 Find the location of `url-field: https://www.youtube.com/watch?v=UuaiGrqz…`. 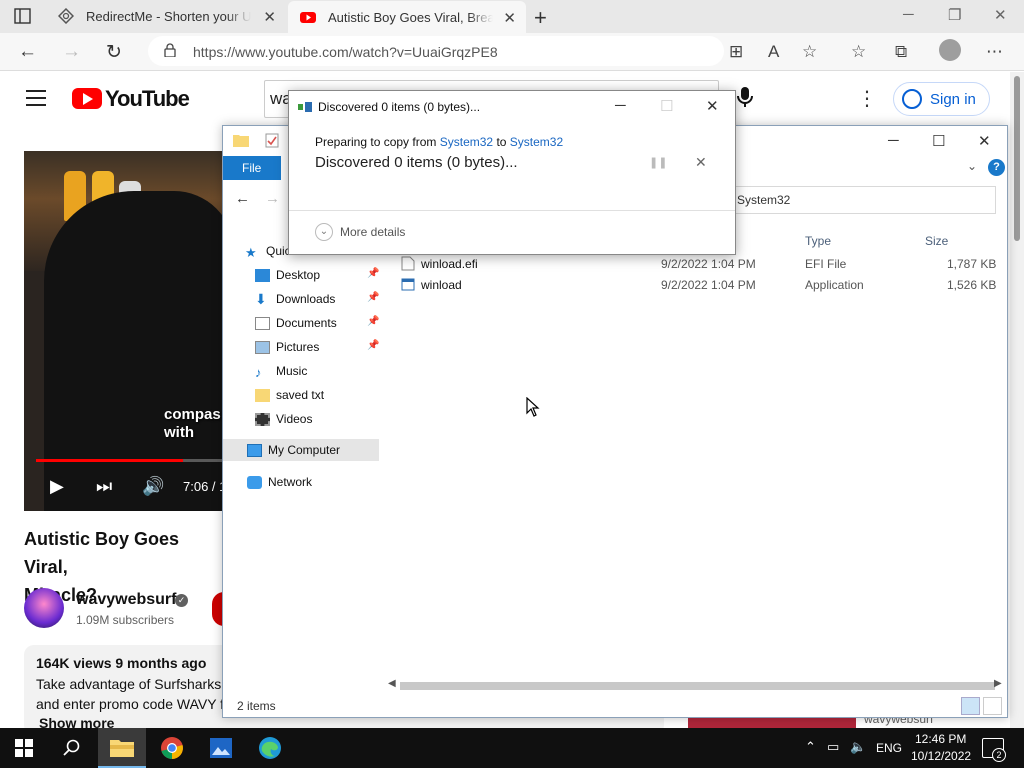

url-field: https://www.youtube.com/watch?v=UuaiGrqz… is located at coordinates (436, 51).